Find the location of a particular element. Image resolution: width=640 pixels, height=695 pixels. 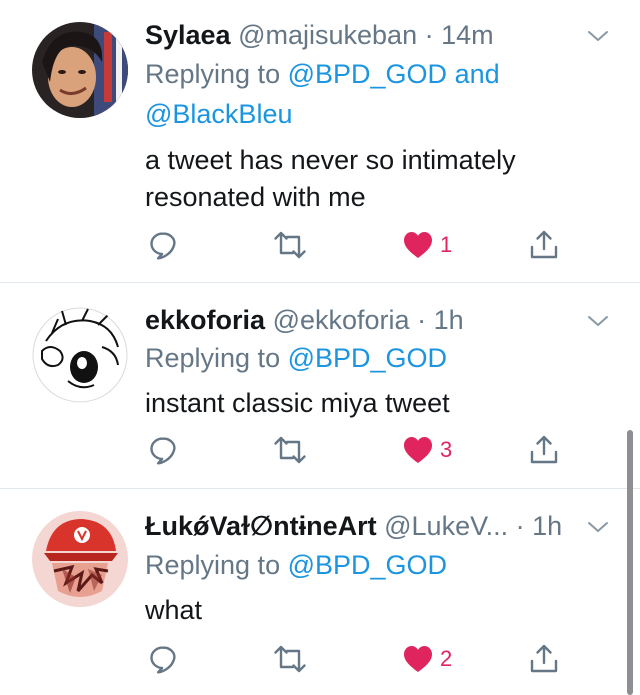

display-name: ŁukǿVaɫ∅ntɨneArt is located at coordinates (261, 526).